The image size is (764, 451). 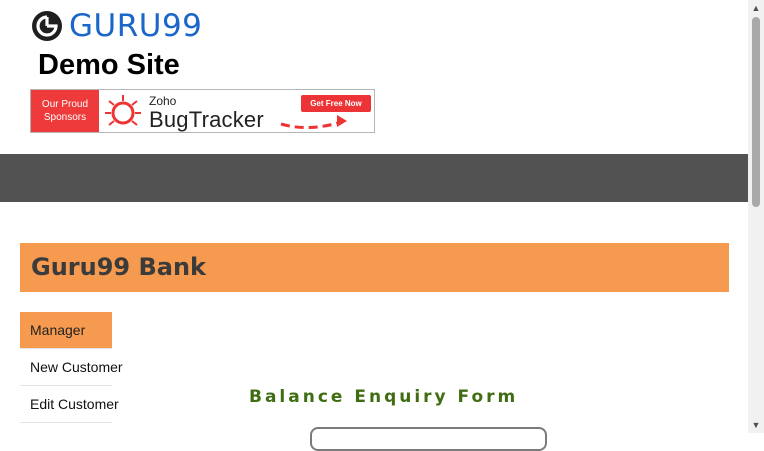 I want to click on scroll-down-icon: ▼, so click(x=756, y=425).